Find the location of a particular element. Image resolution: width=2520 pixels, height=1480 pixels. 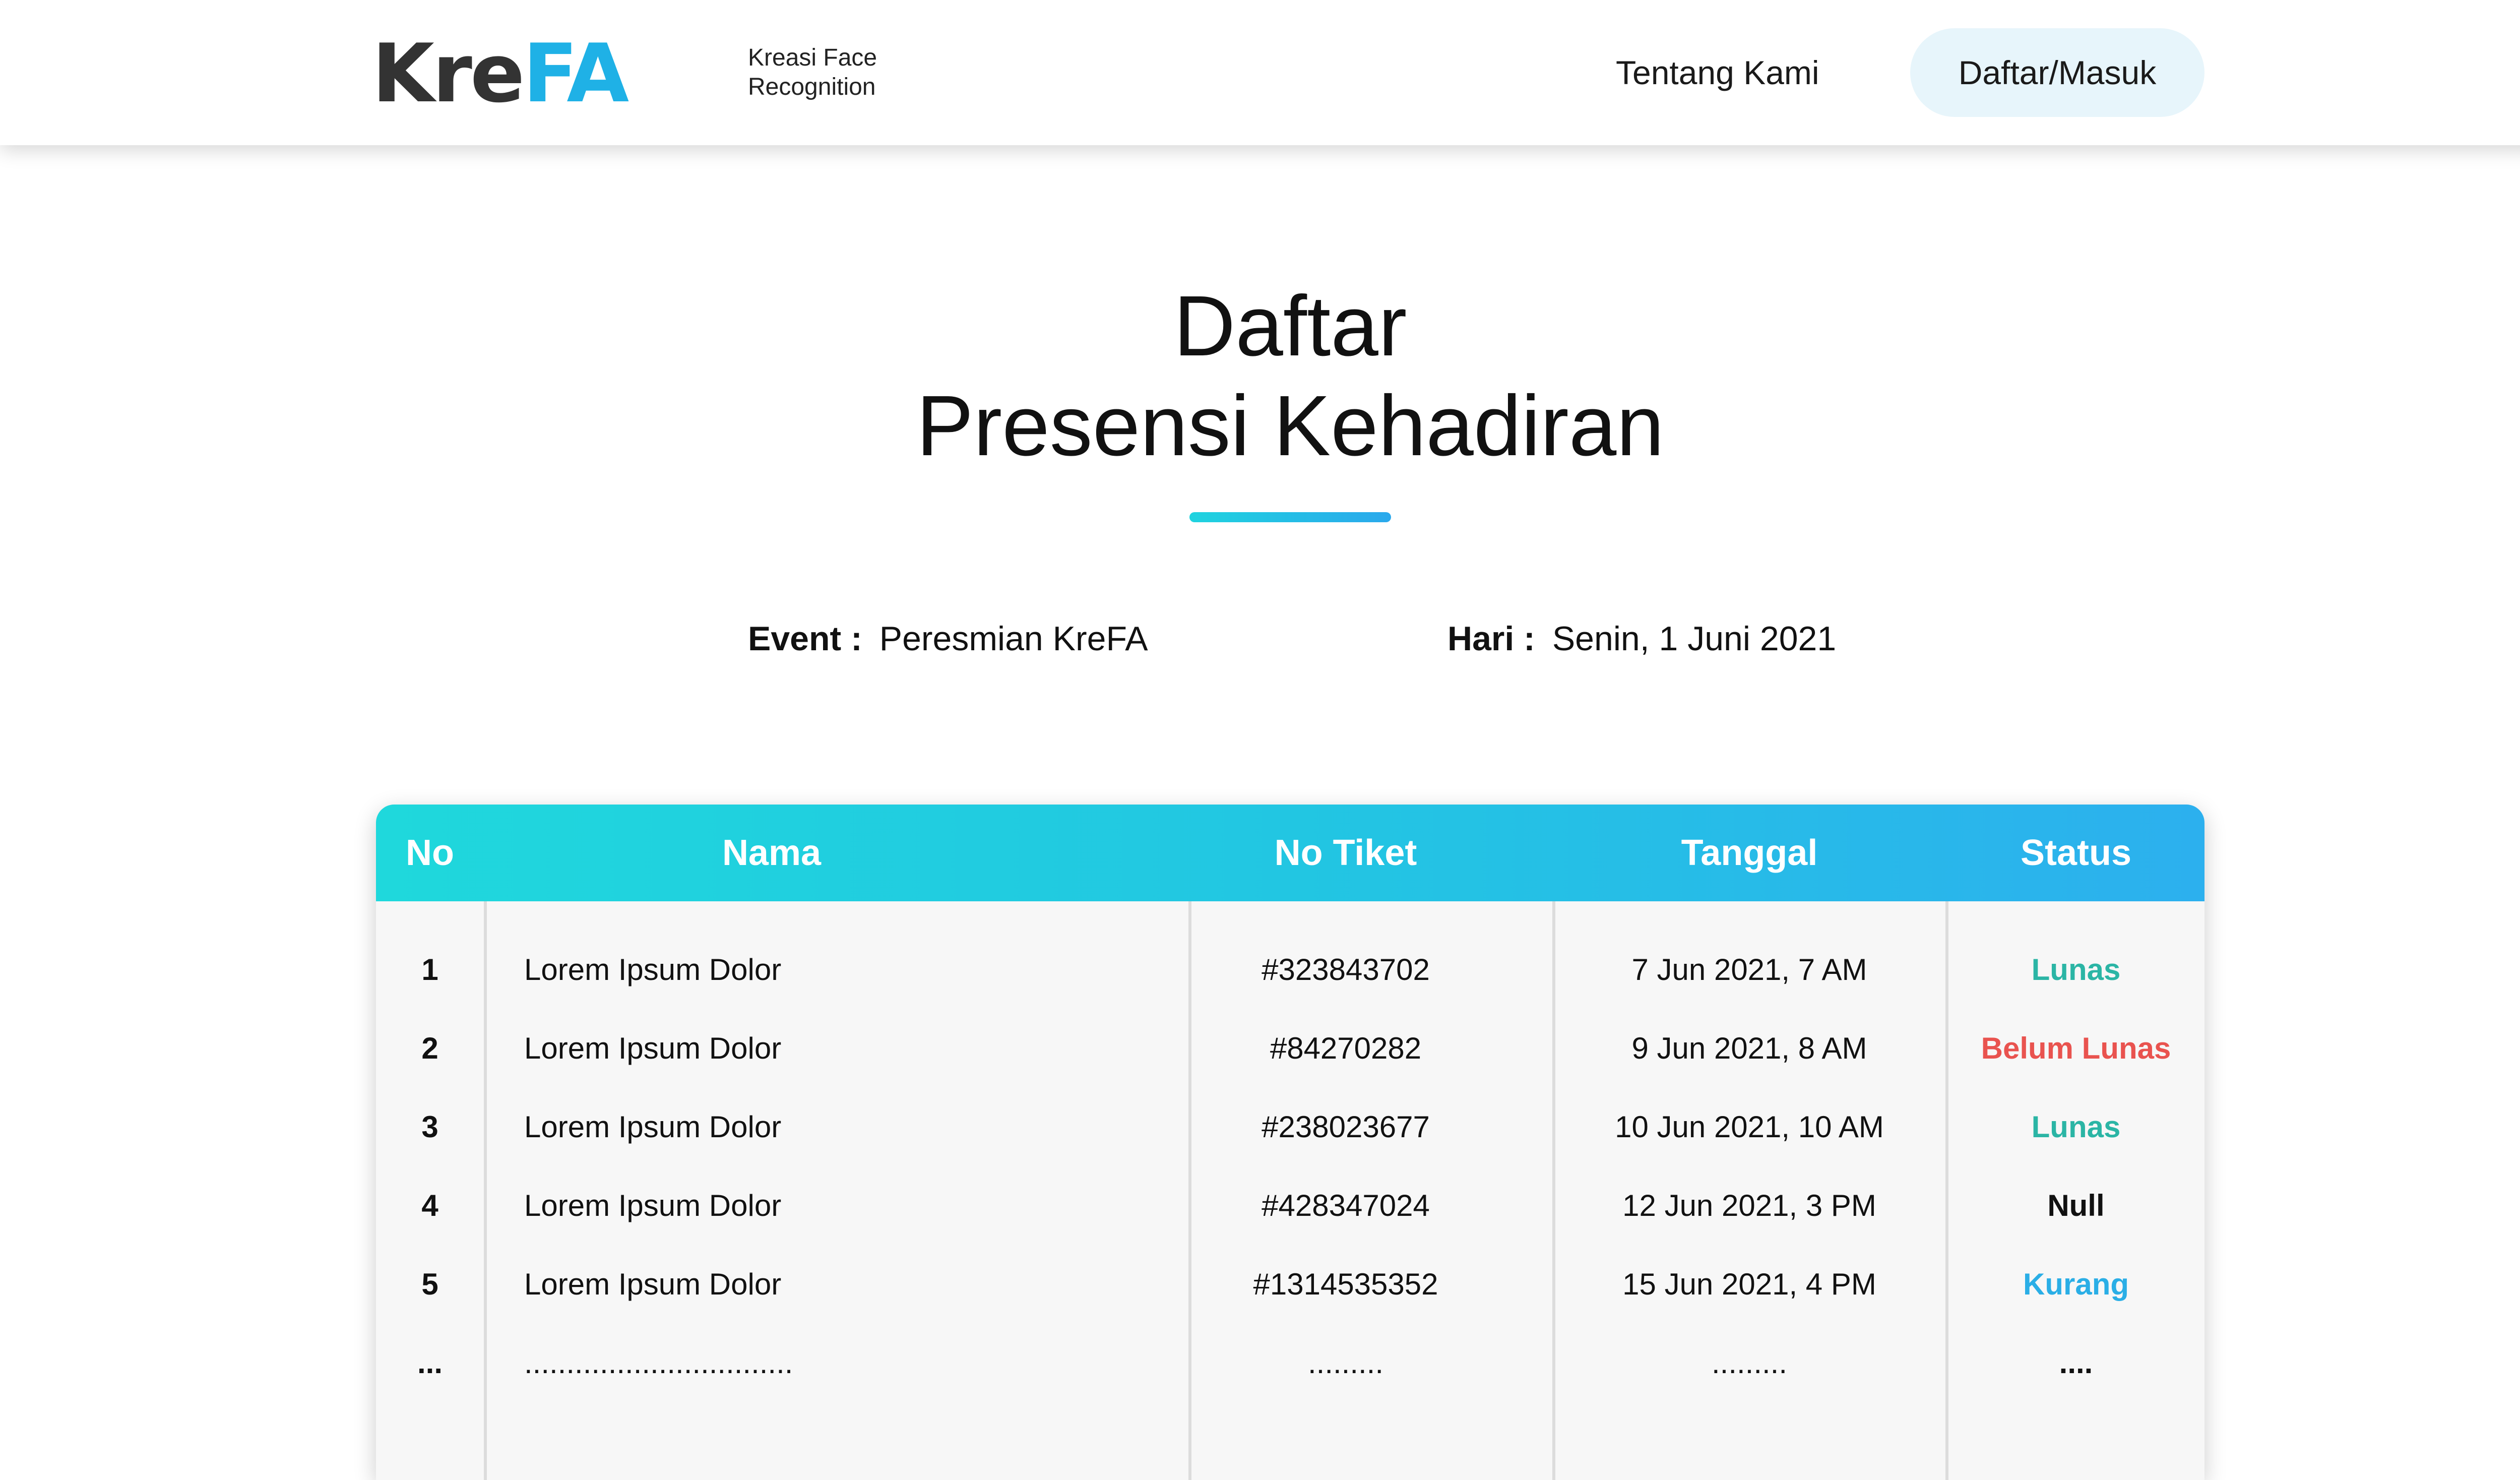

krefa-logo: KreFA is located at coordinates (500, 73).